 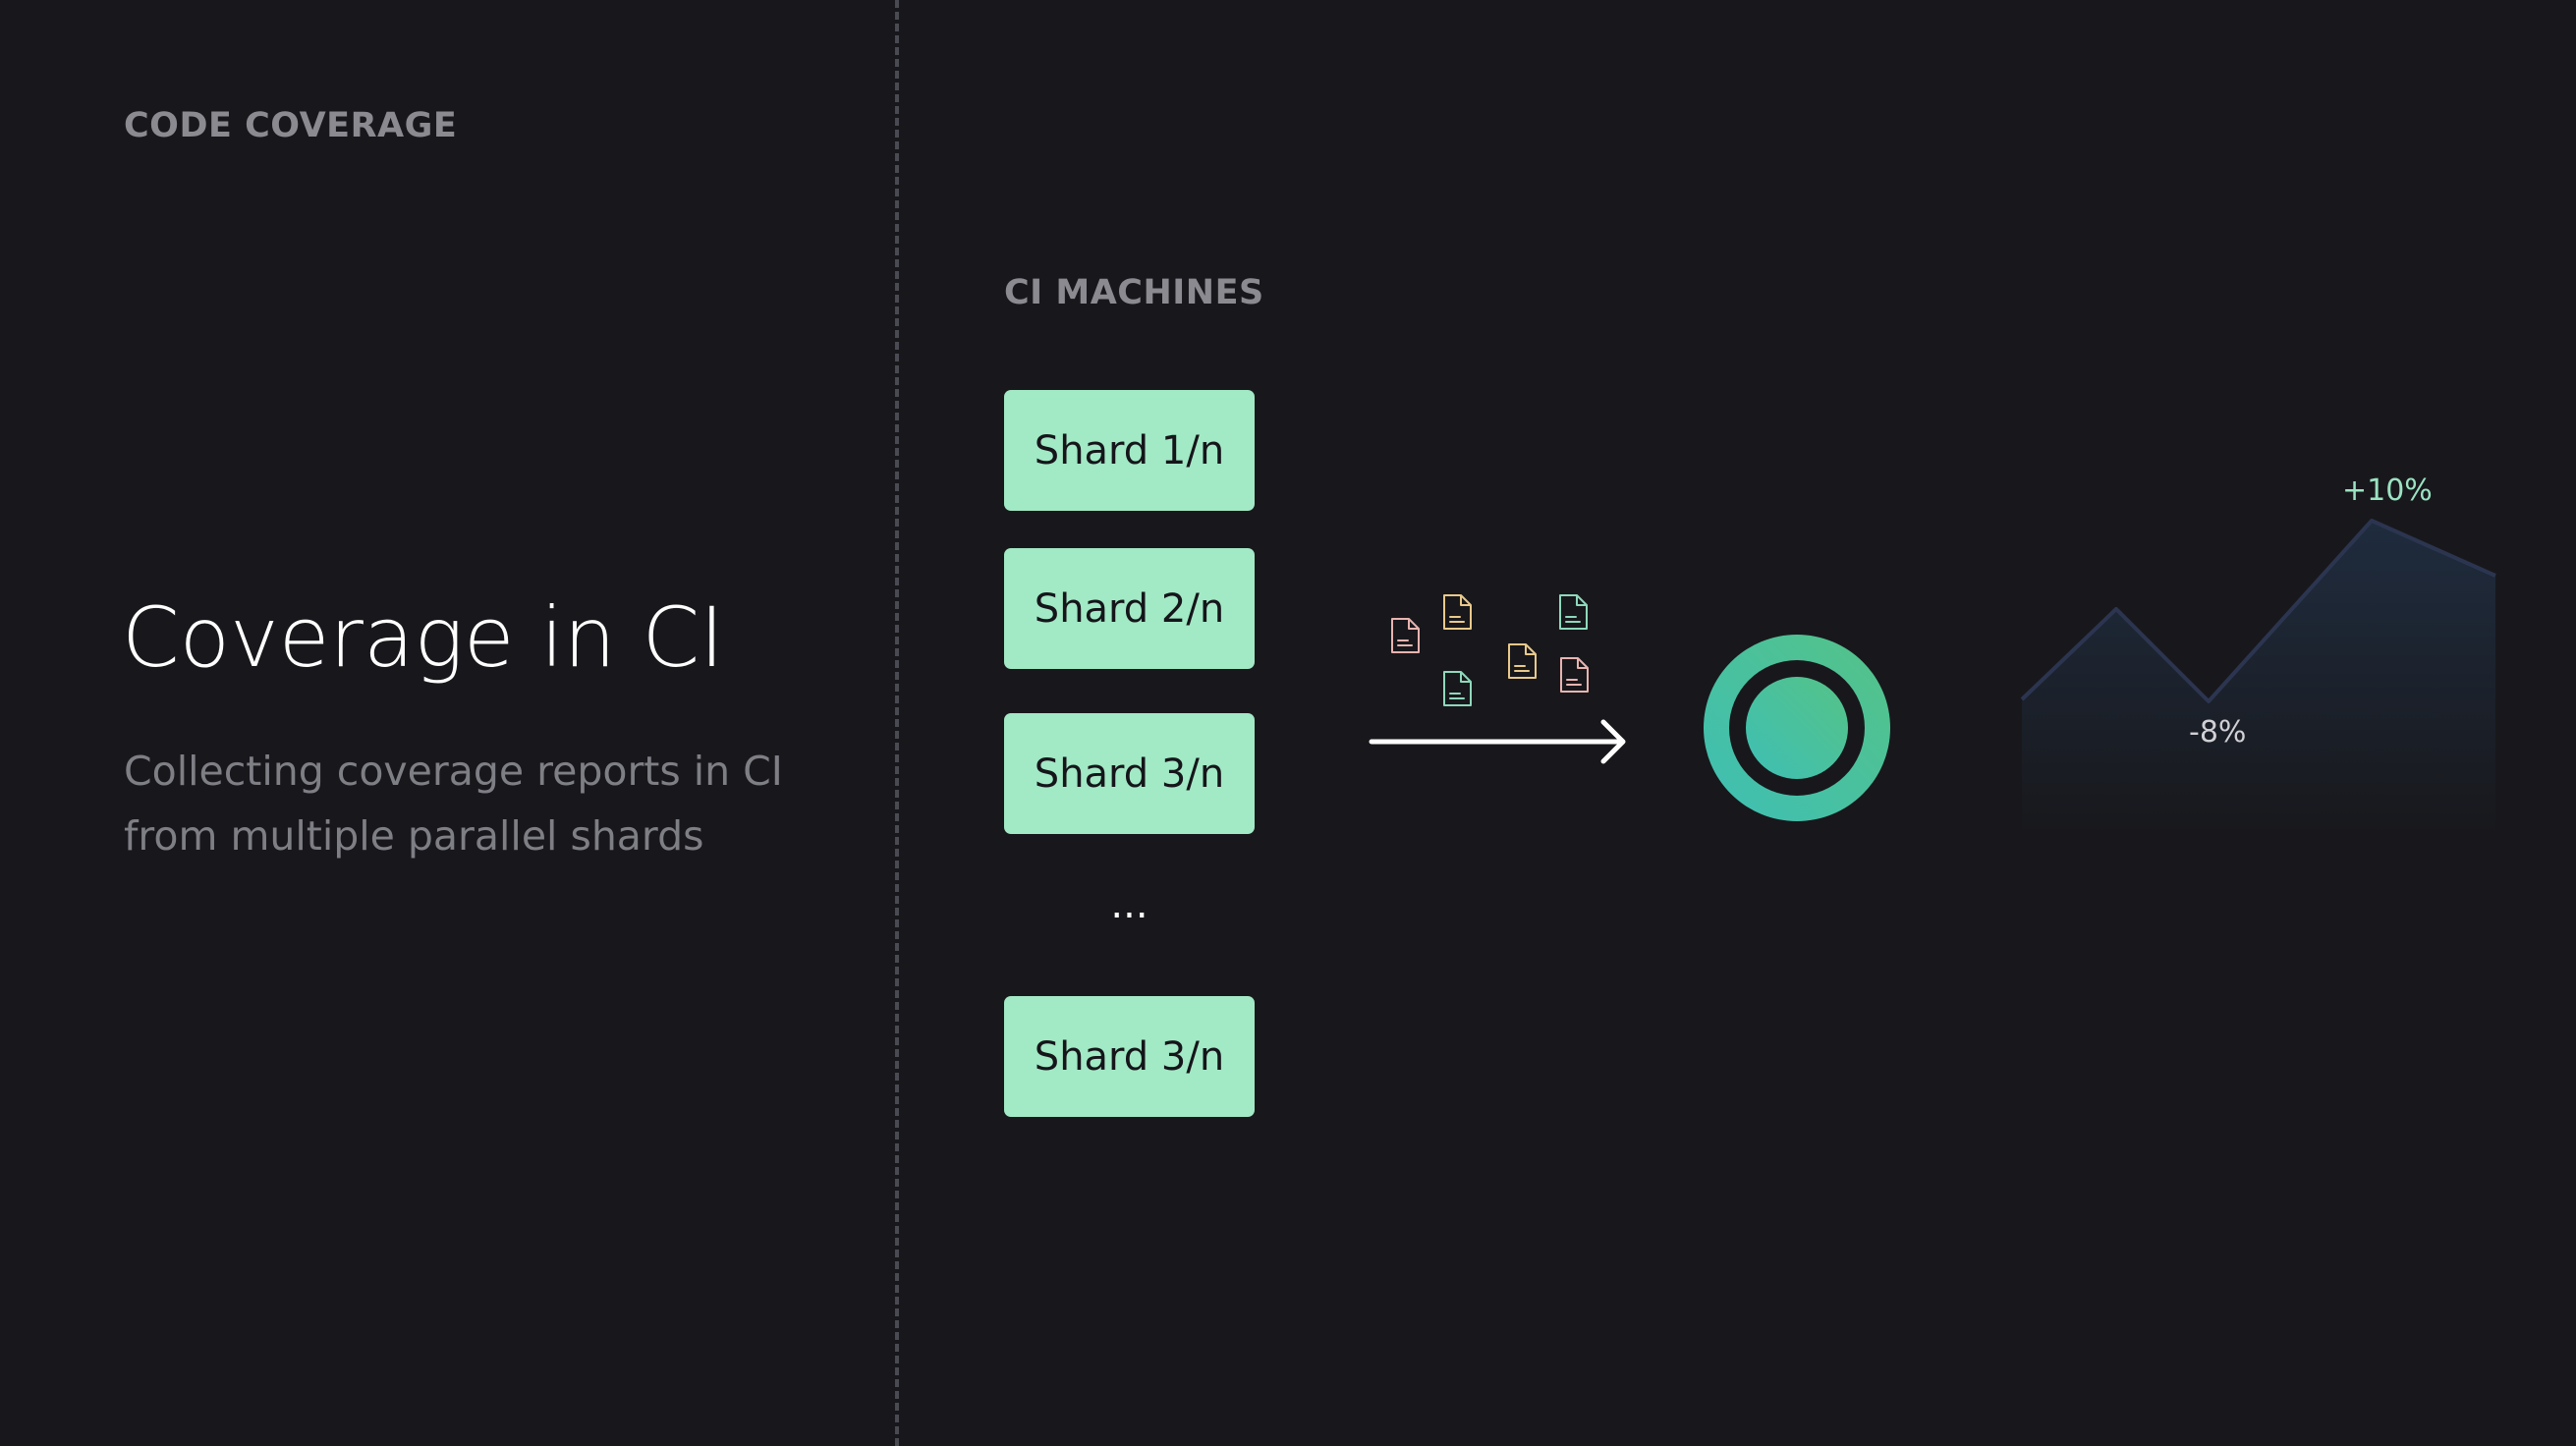 I want to click on coverage-trend-chart, so click(x=2258, y=677).